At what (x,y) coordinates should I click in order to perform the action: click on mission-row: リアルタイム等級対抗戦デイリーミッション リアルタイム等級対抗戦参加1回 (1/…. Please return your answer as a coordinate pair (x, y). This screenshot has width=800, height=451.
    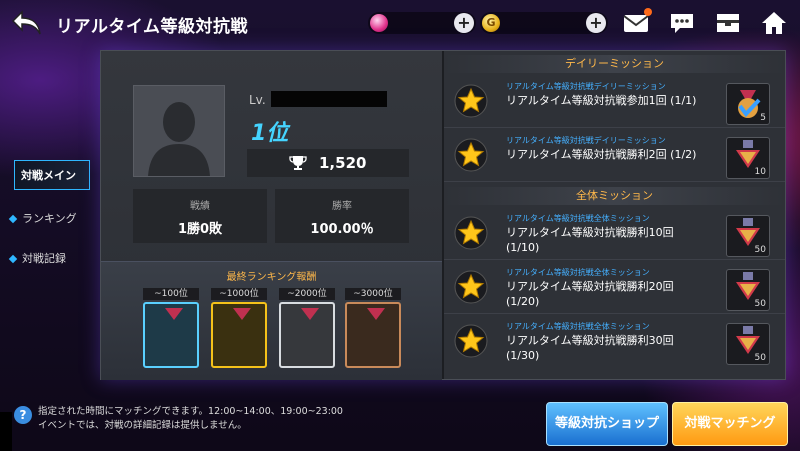
    Looking at the image, I should click on (614, 101).